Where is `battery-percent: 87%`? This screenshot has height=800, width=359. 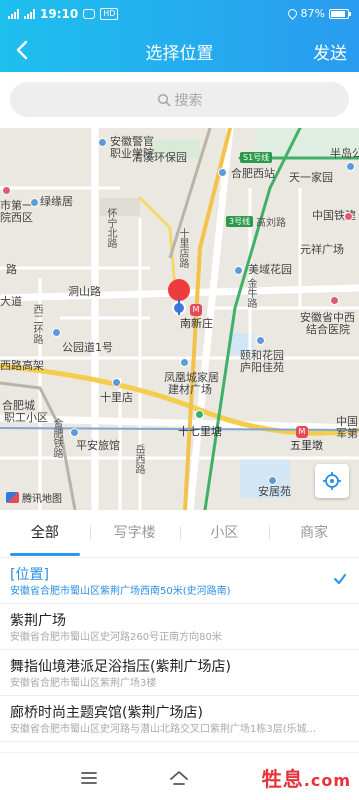
battery-percent: 87% is located at coordinates (312, 13).